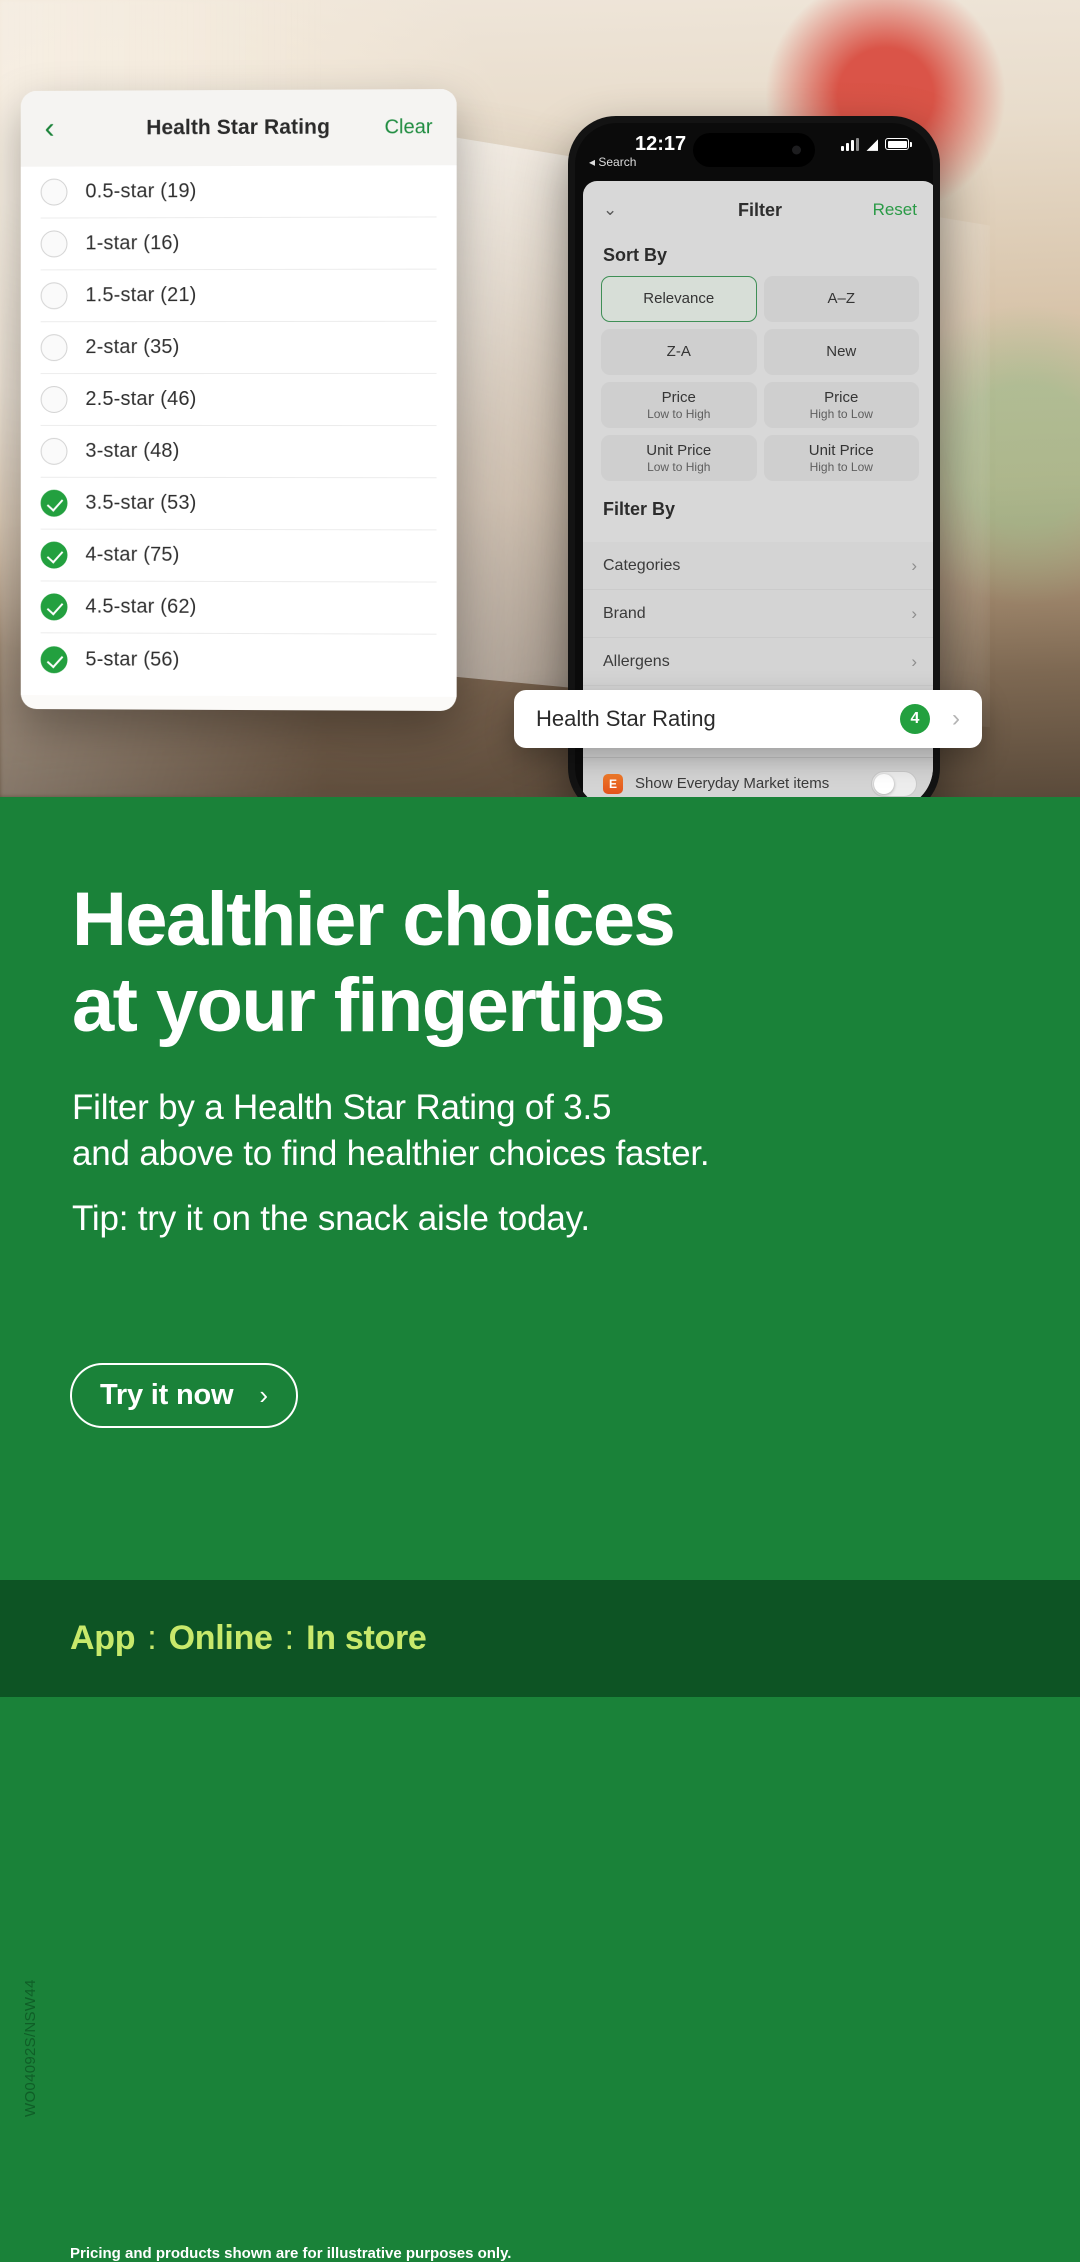 Image resolution: width=1080 pixels, height=2262 pixels. I want to click on sort-option-z-a: Z-A, so click(679, 352).